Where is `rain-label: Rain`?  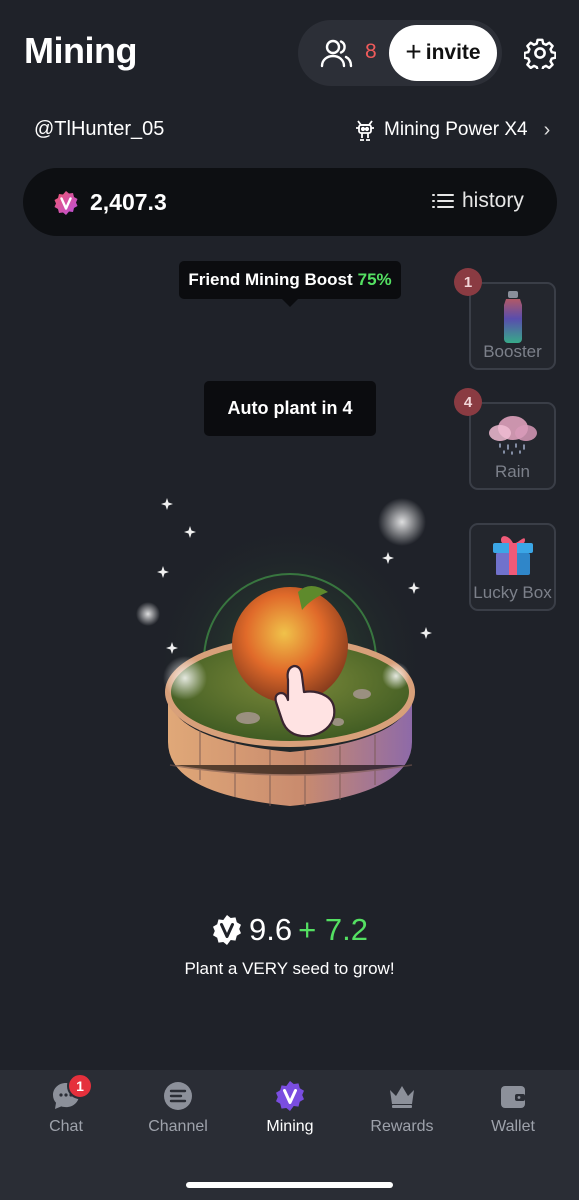
rain-label: Rain is located at coordinates (512, 471).